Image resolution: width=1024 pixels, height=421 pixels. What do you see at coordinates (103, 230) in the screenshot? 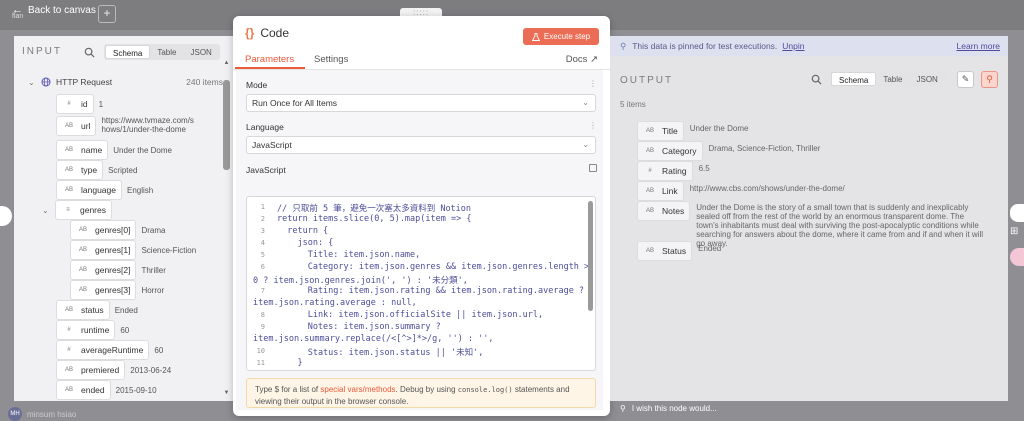
I see `field-key: AB genres[0]` at bounding box center [103, 230].